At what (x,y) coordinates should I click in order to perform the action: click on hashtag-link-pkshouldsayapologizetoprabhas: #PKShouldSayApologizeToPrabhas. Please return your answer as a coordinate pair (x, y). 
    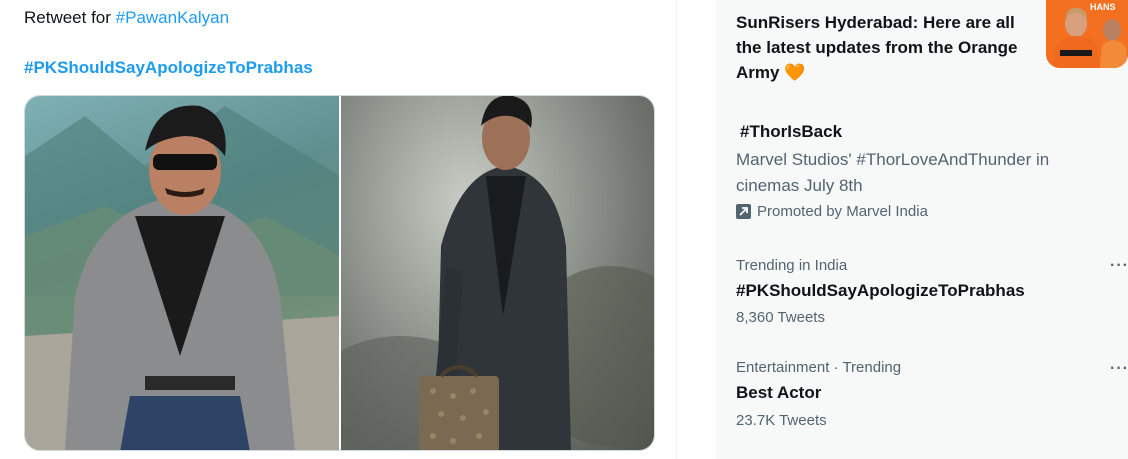
    Looking at the image, I should click on (168, 68).